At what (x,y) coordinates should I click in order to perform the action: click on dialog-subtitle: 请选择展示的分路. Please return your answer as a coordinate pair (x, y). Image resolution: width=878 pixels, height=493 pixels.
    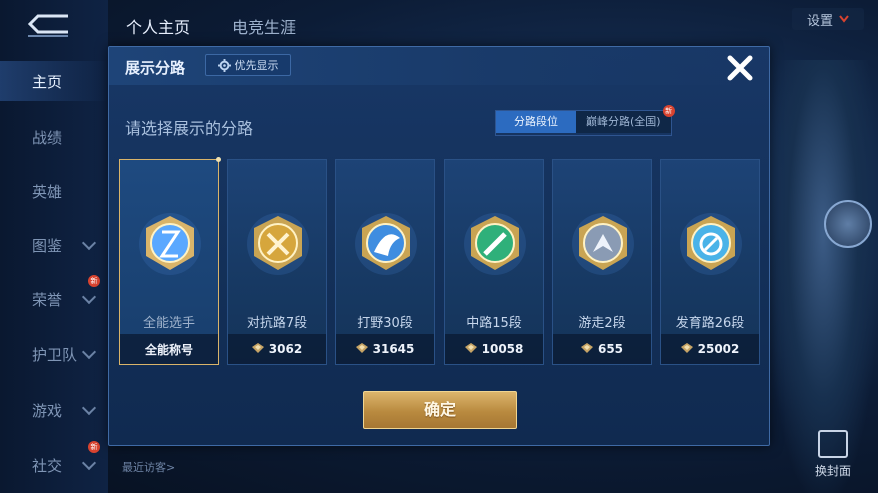
    Looking at the image, I should click on (189, 128).